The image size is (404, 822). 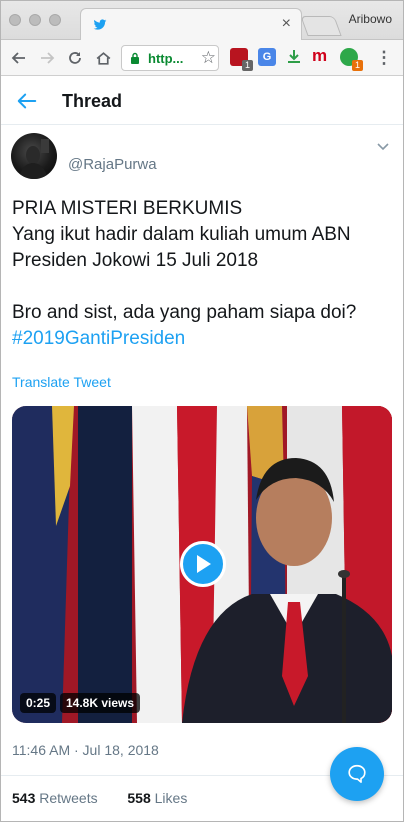 I want to click on tab-close-icon: ×, so click(x=286, y=24).